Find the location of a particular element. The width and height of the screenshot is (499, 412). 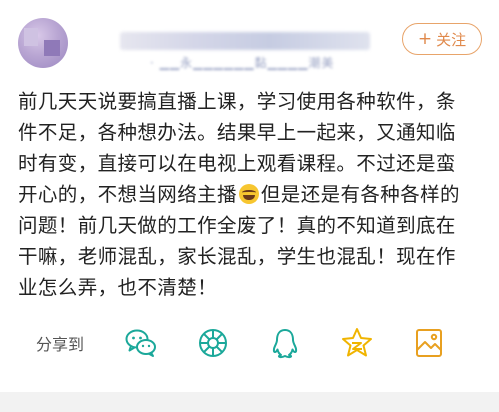

laugh-cry-emoji-icon is located at coordinates (248, 194).